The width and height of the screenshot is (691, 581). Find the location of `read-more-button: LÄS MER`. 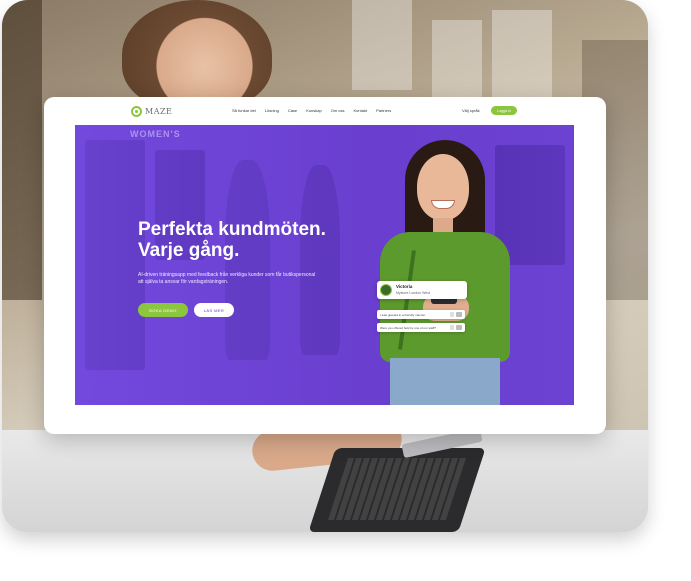

read-more-button: LÄS MER is located at coordinates (214, 310).